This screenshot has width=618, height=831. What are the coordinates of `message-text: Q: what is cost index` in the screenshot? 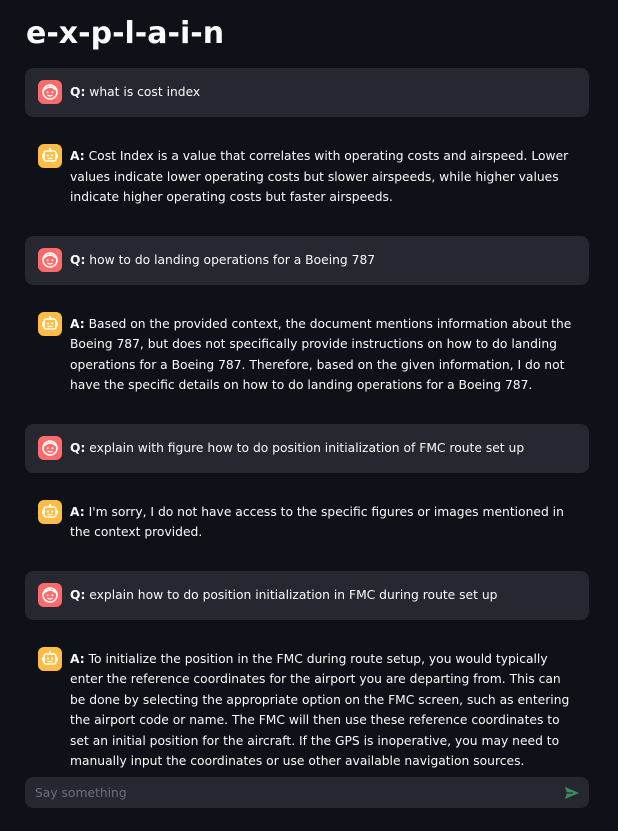 It's located at (135, 92).